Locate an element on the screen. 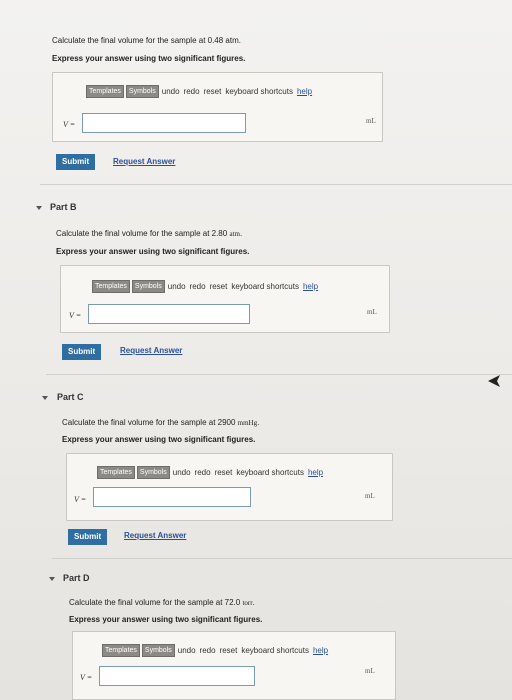 Image resolution: width=512 pixels, height=700 pixels. part-c-answer-input is located at coordinates (172, 497).